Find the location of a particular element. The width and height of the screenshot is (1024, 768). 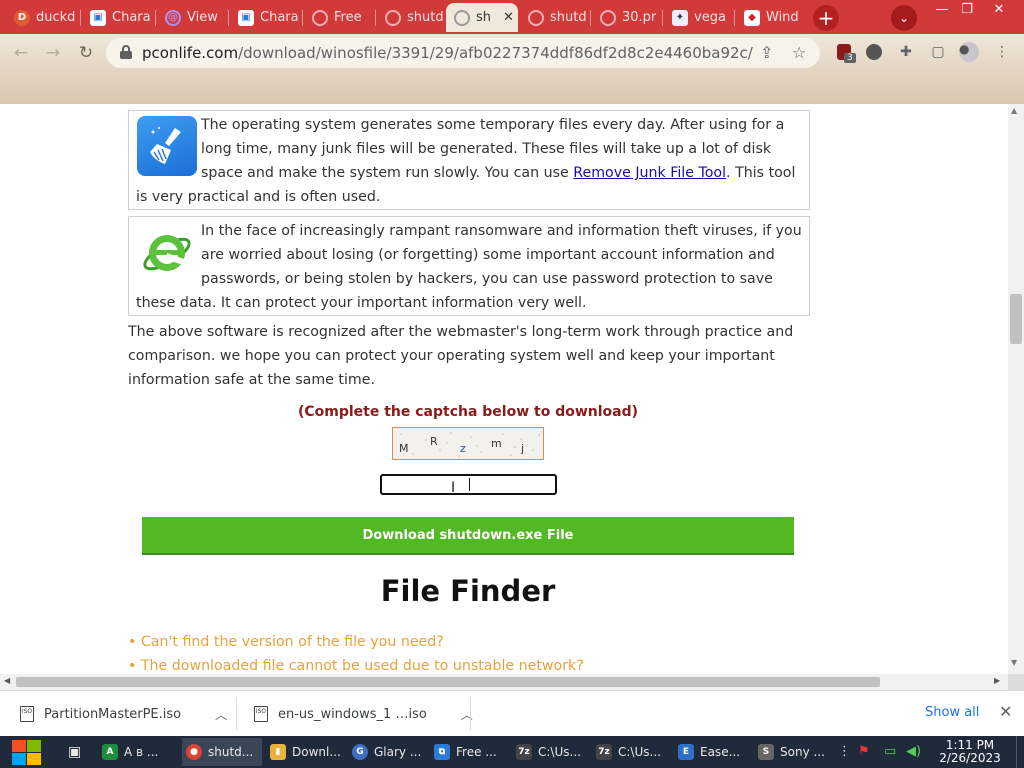

vegas-icon: ✦ is located at coordinates (680, 17).